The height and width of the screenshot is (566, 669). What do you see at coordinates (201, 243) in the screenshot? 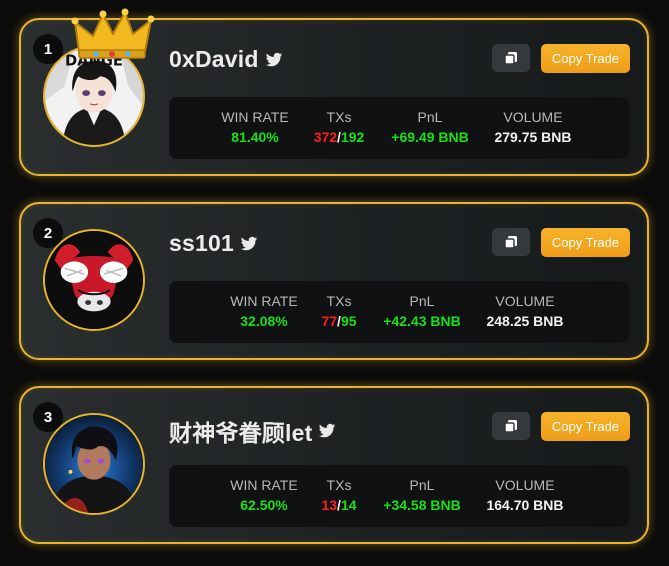
I see `trader-name: ss101` at bounding box center [201, 243].